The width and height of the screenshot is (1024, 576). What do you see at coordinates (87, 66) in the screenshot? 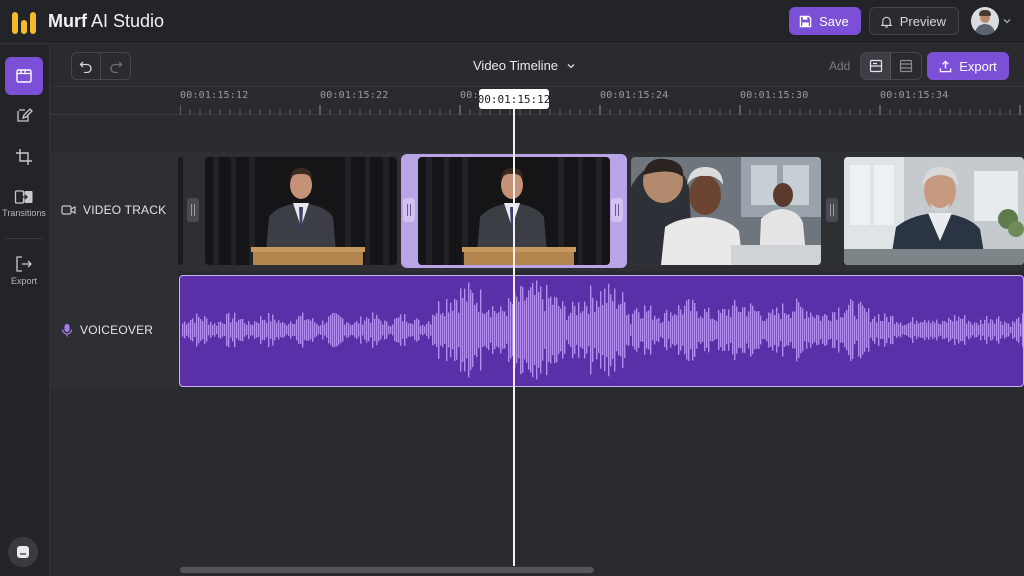
I see `undo-button` at bounding box center [87, 66].